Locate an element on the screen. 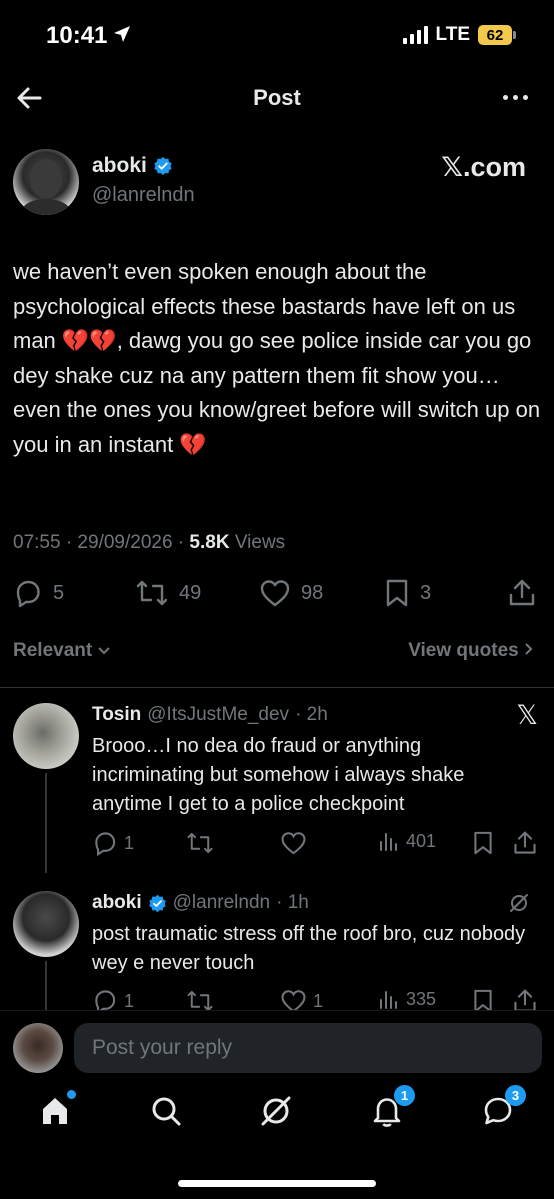 The height and width of the screenshot is (1199, 554). reply-author-name: aboki is located at coordinates (117, 903).